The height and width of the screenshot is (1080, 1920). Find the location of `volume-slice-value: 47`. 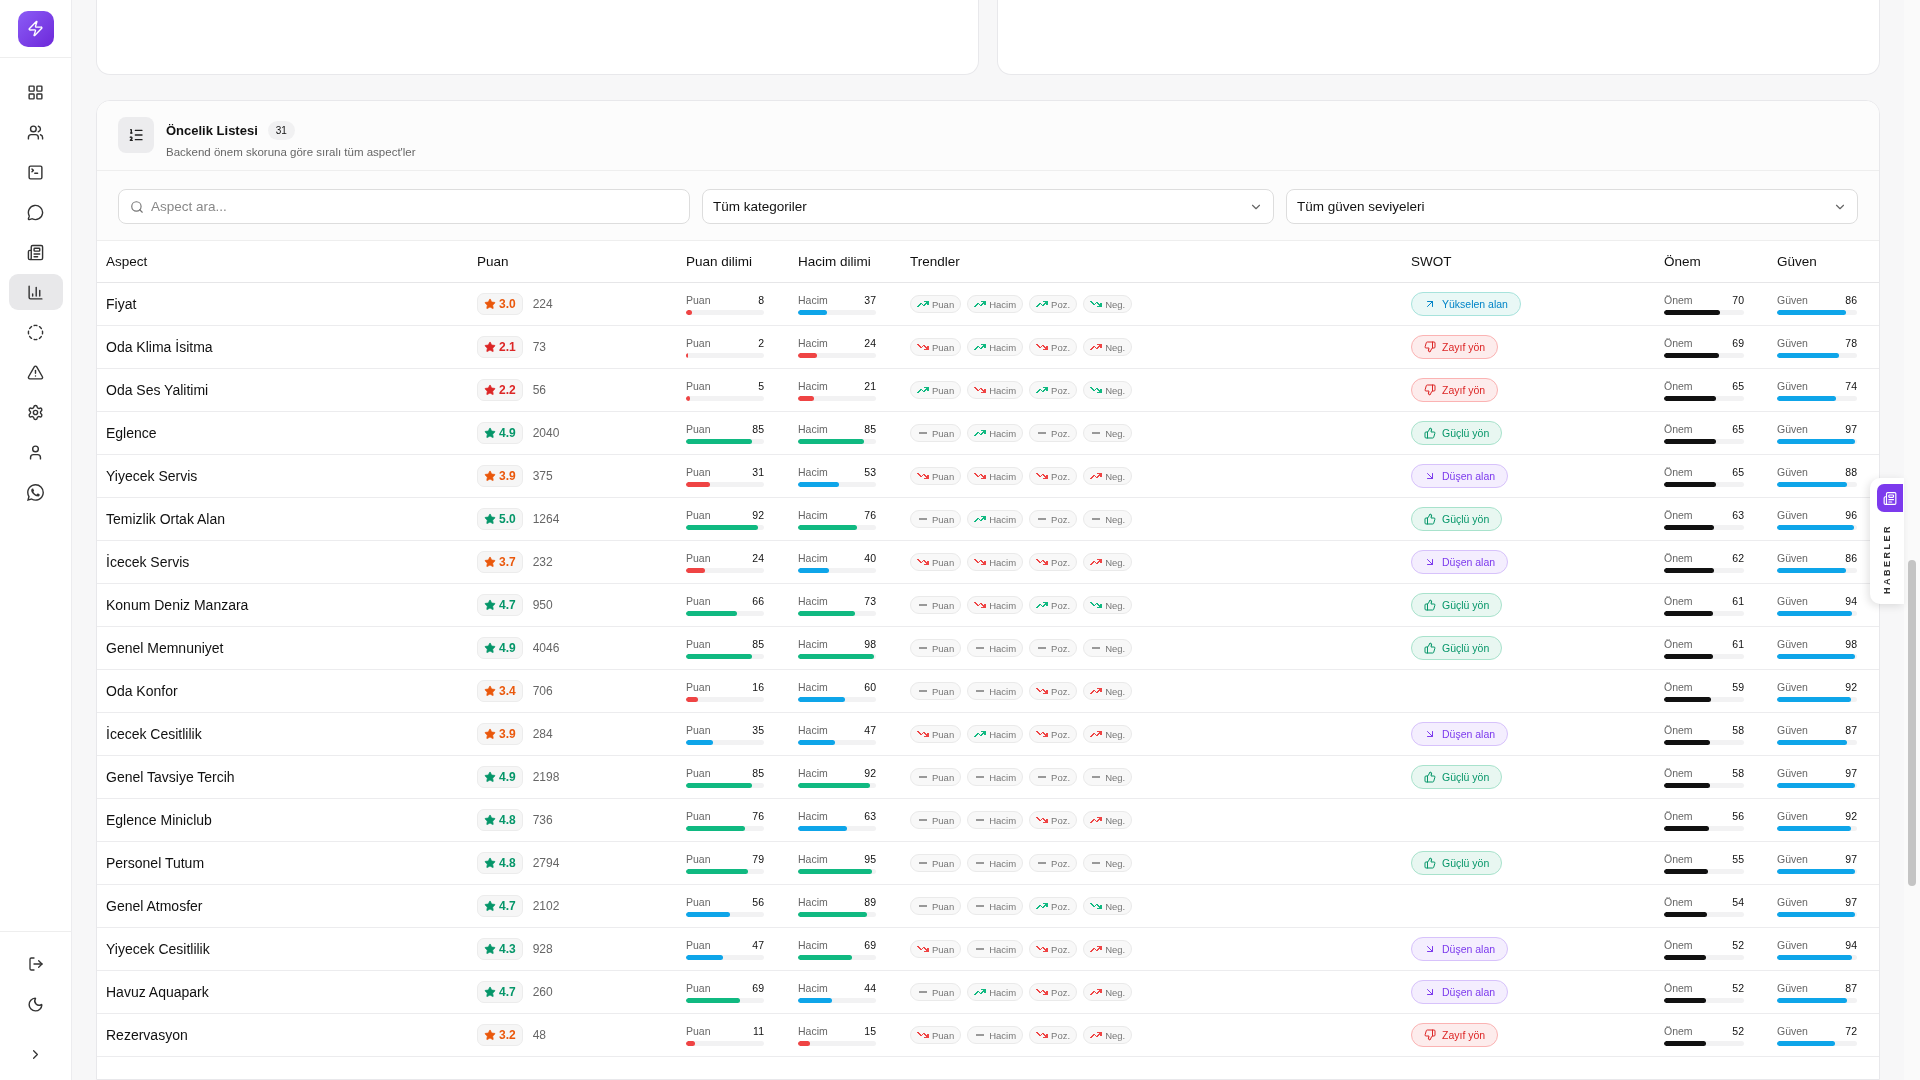

volume-slice-value: 47 is located at coordinates (870, 729).